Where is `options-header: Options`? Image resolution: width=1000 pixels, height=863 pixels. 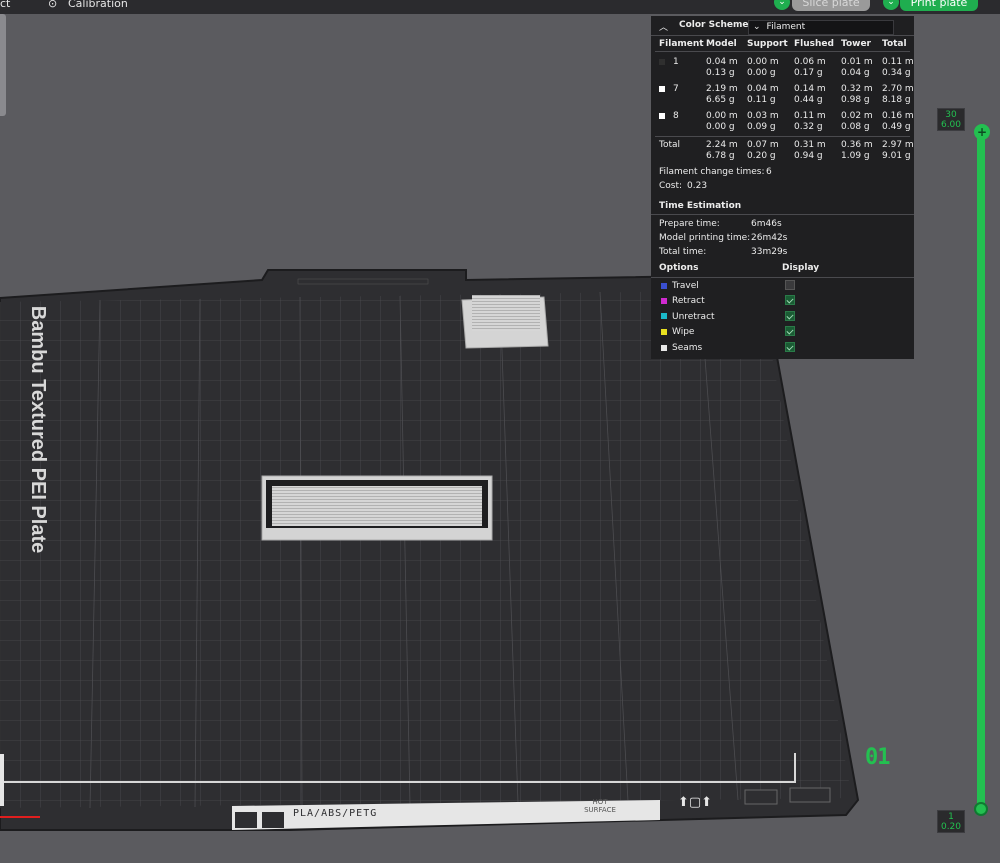
options-header: Options is located at coordinates (679, 268).